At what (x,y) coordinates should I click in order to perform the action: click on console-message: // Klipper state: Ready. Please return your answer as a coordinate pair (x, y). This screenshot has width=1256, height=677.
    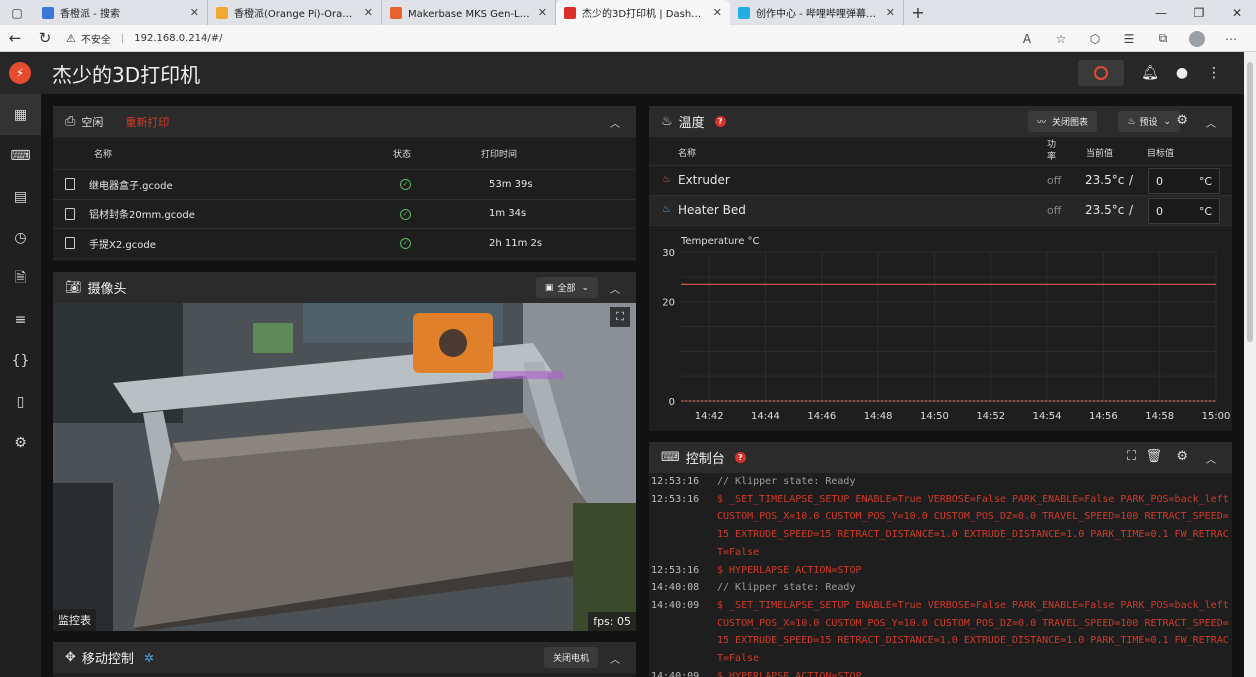
    Looking at the image, I should click on (786, 588).